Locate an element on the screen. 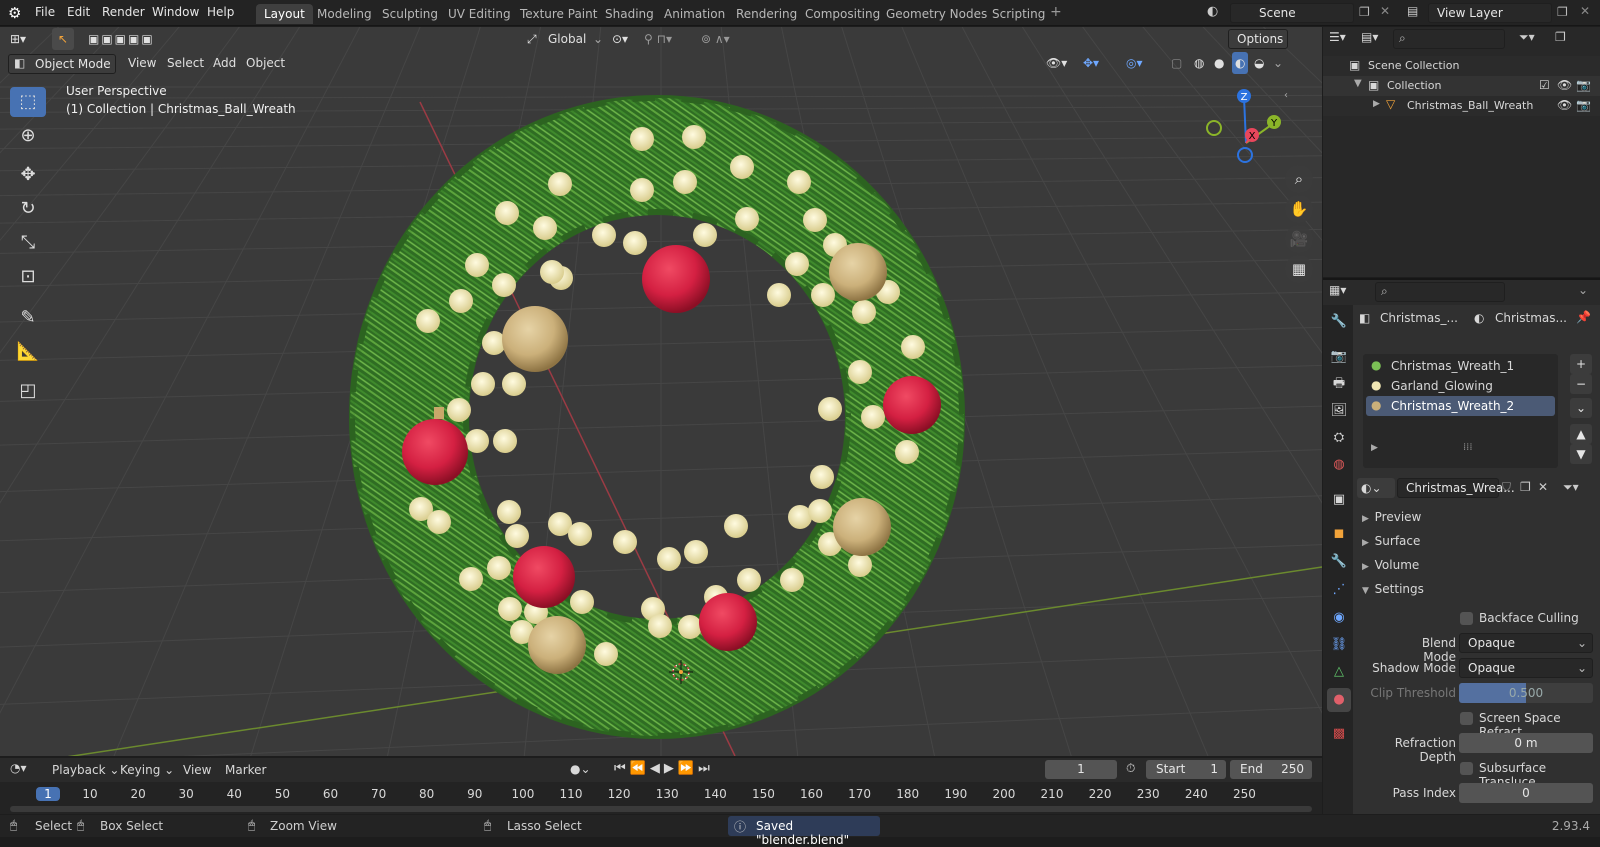 Image resolution: width=1600 pixels, height=847 pixels. gizmo-toggle-icon: ✥▾ is located at coordinates (1091, 63).